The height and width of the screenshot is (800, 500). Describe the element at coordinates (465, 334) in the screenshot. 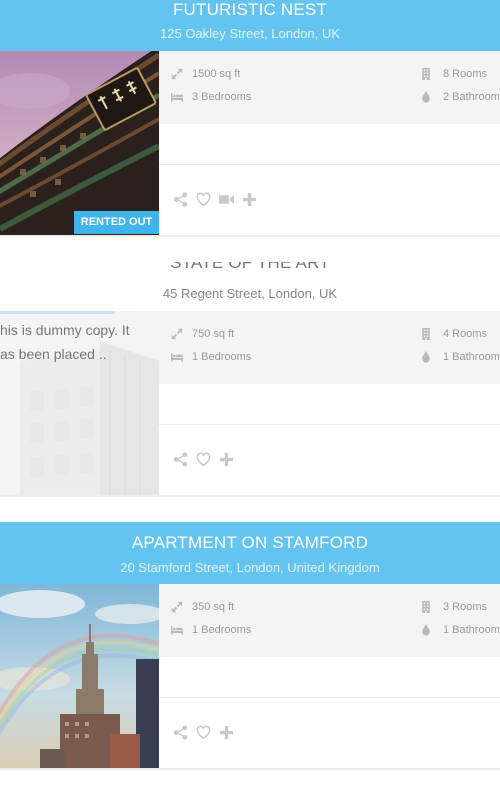

I see `rooms-value: 4 Rooms` at that location.